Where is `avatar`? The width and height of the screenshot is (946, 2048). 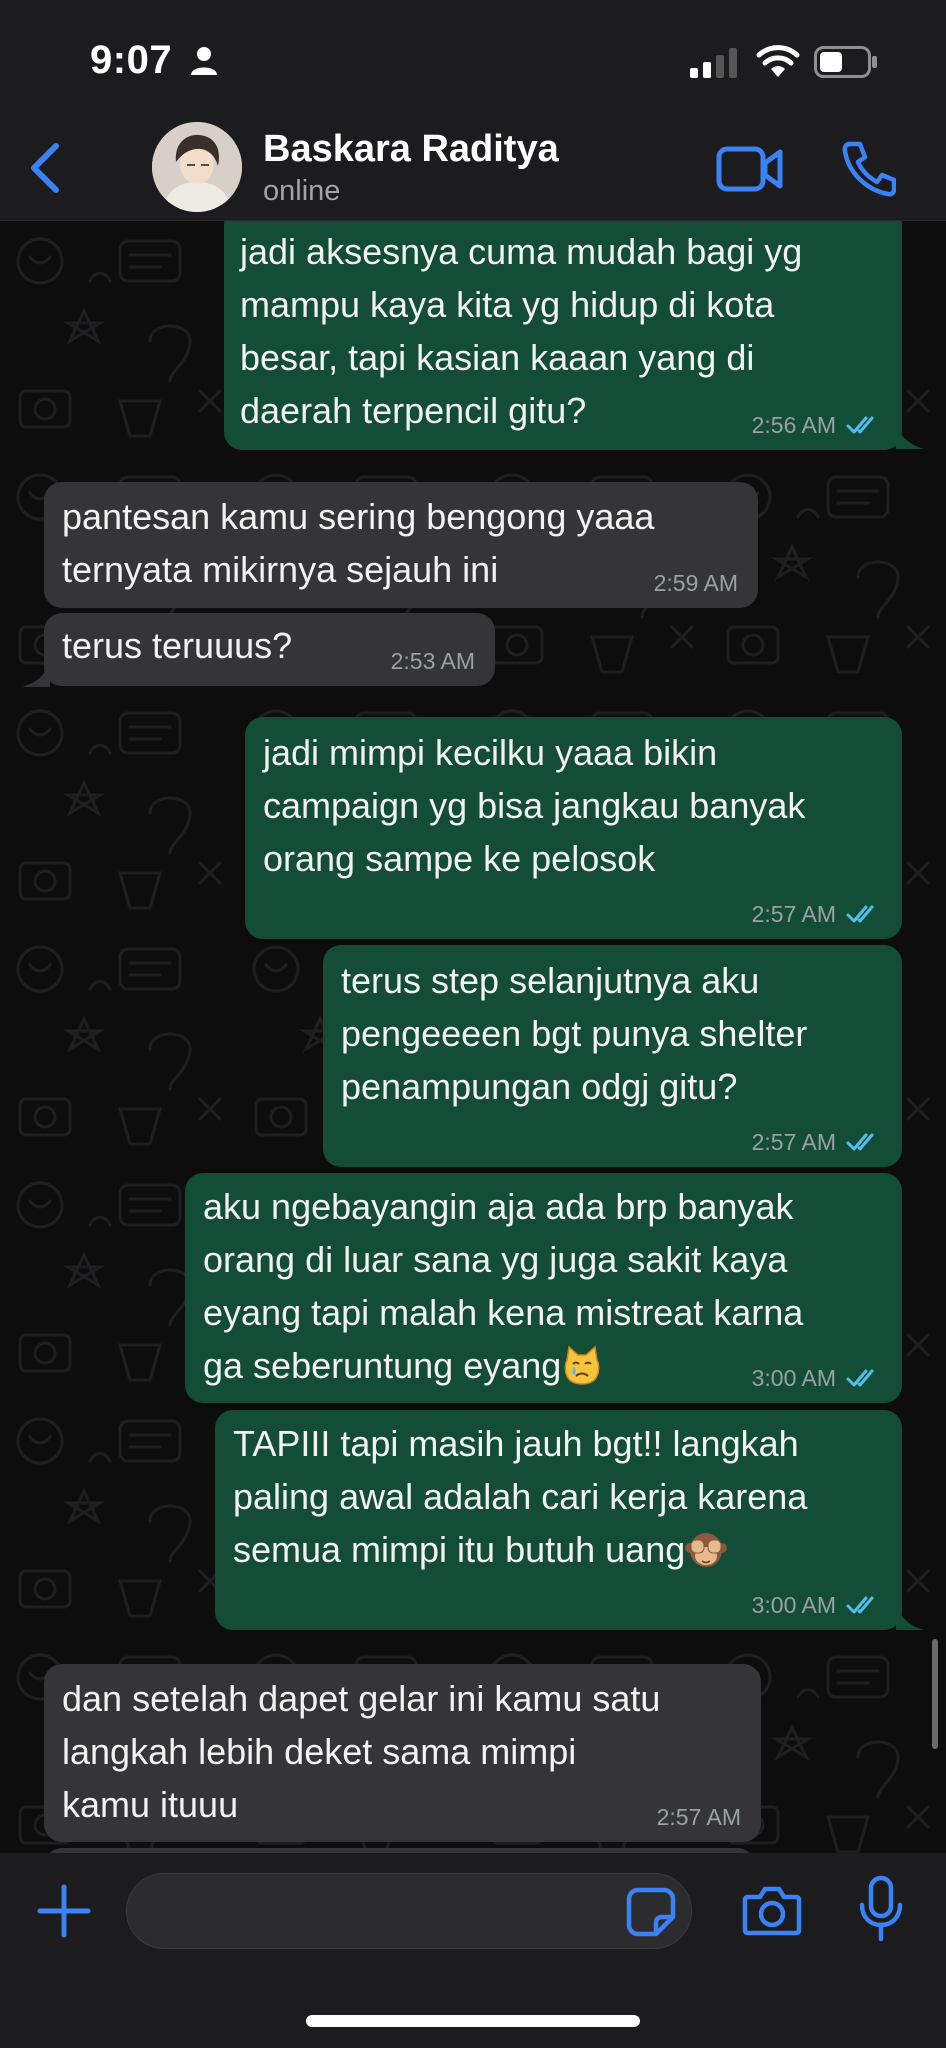 avatar is located at coordinates (197, 167).